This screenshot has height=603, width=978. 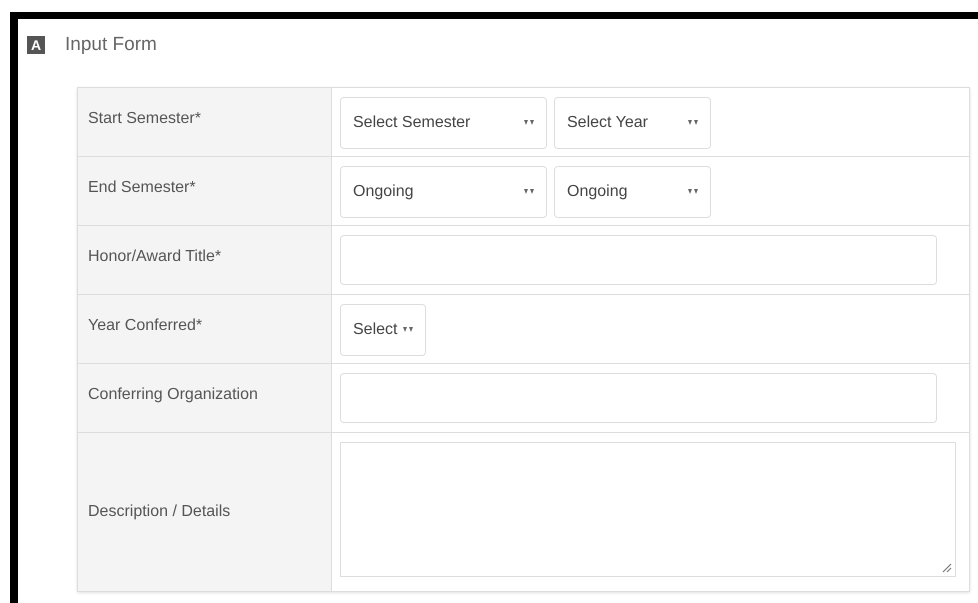 I want to click on text-area, so click(x=648, y=509).